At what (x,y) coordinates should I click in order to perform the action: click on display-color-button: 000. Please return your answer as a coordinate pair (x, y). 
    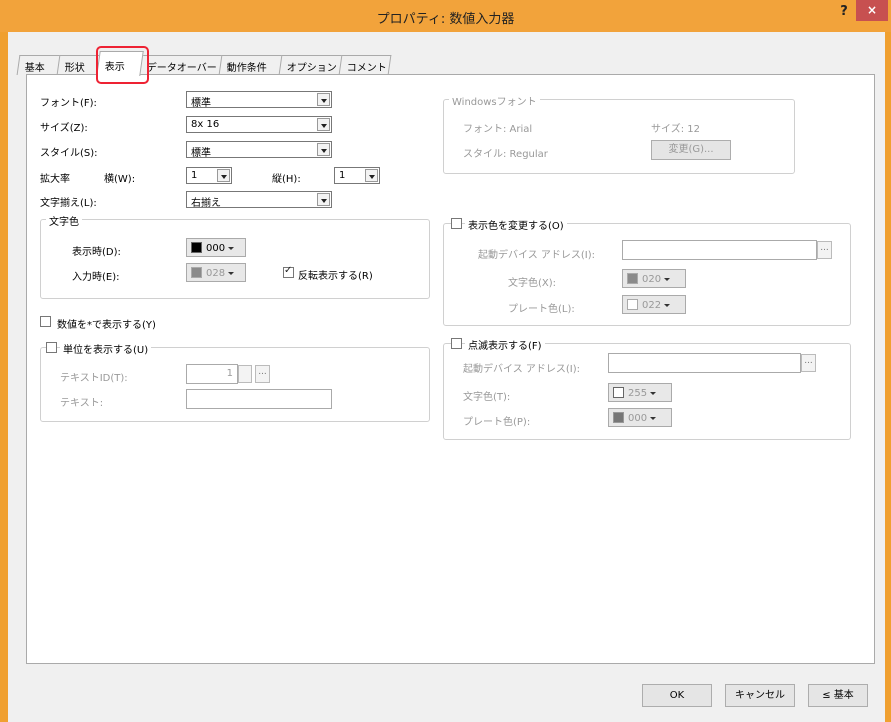
    Looking at the image, I should click on (216, 247).